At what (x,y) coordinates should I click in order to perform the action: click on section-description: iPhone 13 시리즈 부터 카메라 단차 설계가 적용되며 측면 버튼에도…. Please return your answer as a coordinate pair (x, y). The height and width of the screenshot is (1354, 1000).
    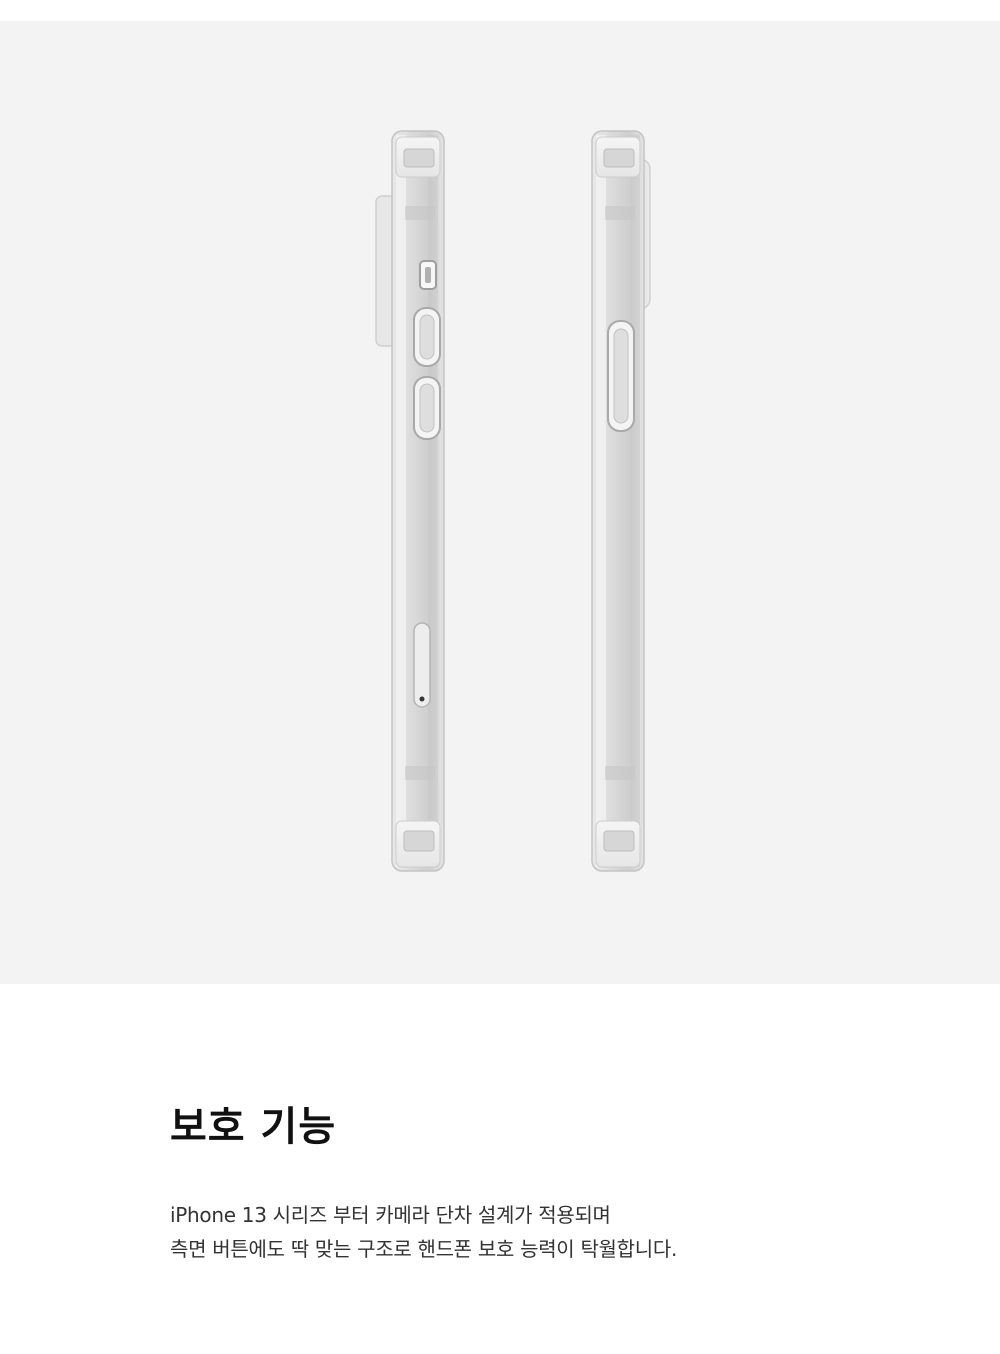
    Looking at the image, I should click on (560, 1232).